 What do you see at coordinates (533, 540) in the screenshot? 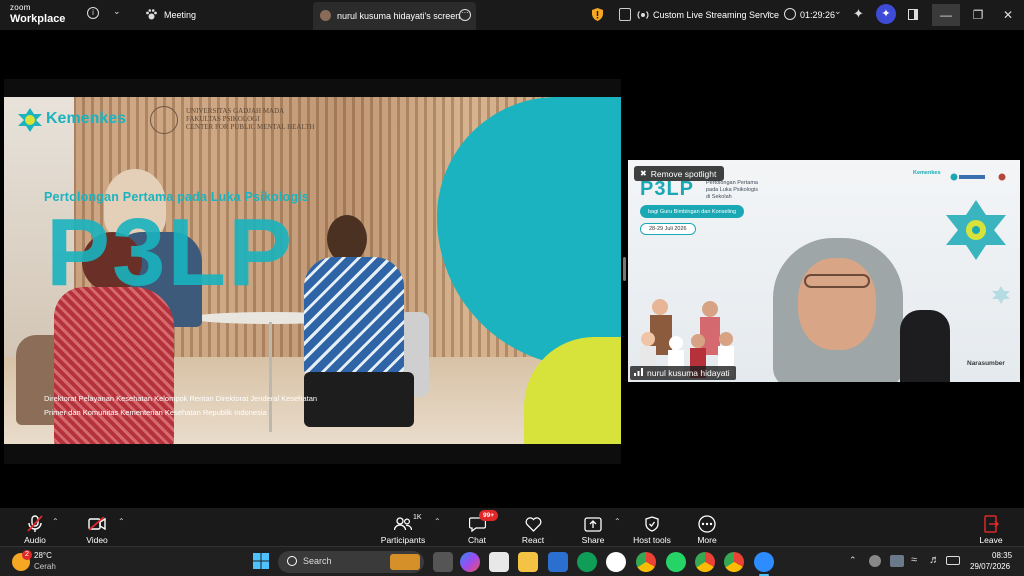
I see `react-label: React` at bounding box center [533, 540].